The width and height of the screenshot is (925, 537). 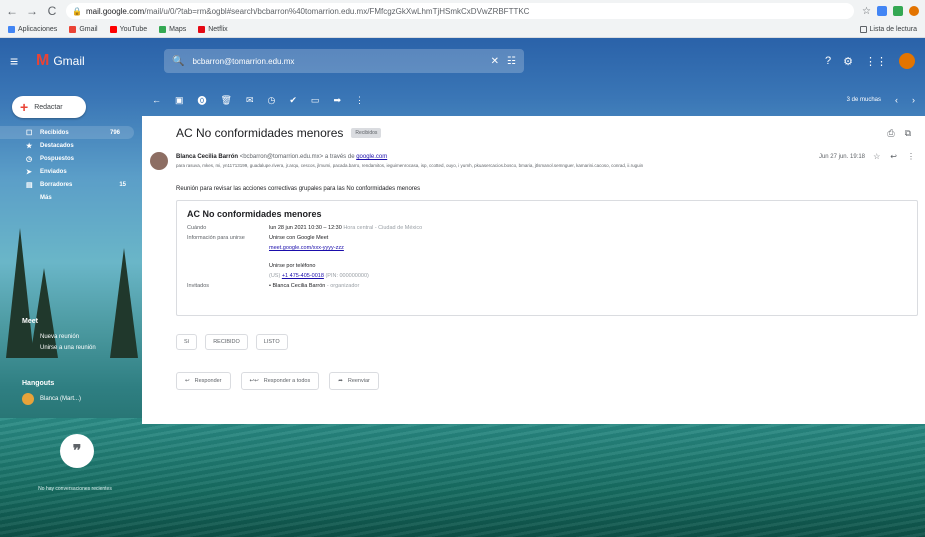 I want to click on invite-join-label: Información para unirse, so click(x=216, y=238).